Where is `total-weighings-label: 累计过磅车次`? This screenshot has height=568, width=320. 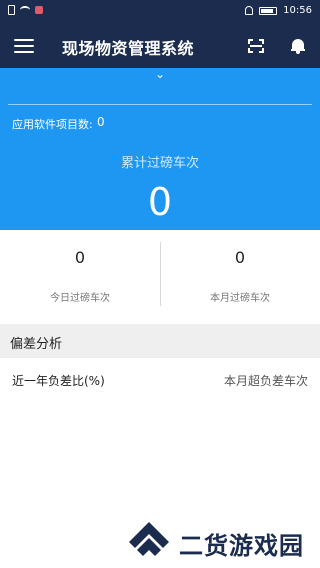 total-weighings-label: 累计过磅车次 is located at coordinates (159, 163).